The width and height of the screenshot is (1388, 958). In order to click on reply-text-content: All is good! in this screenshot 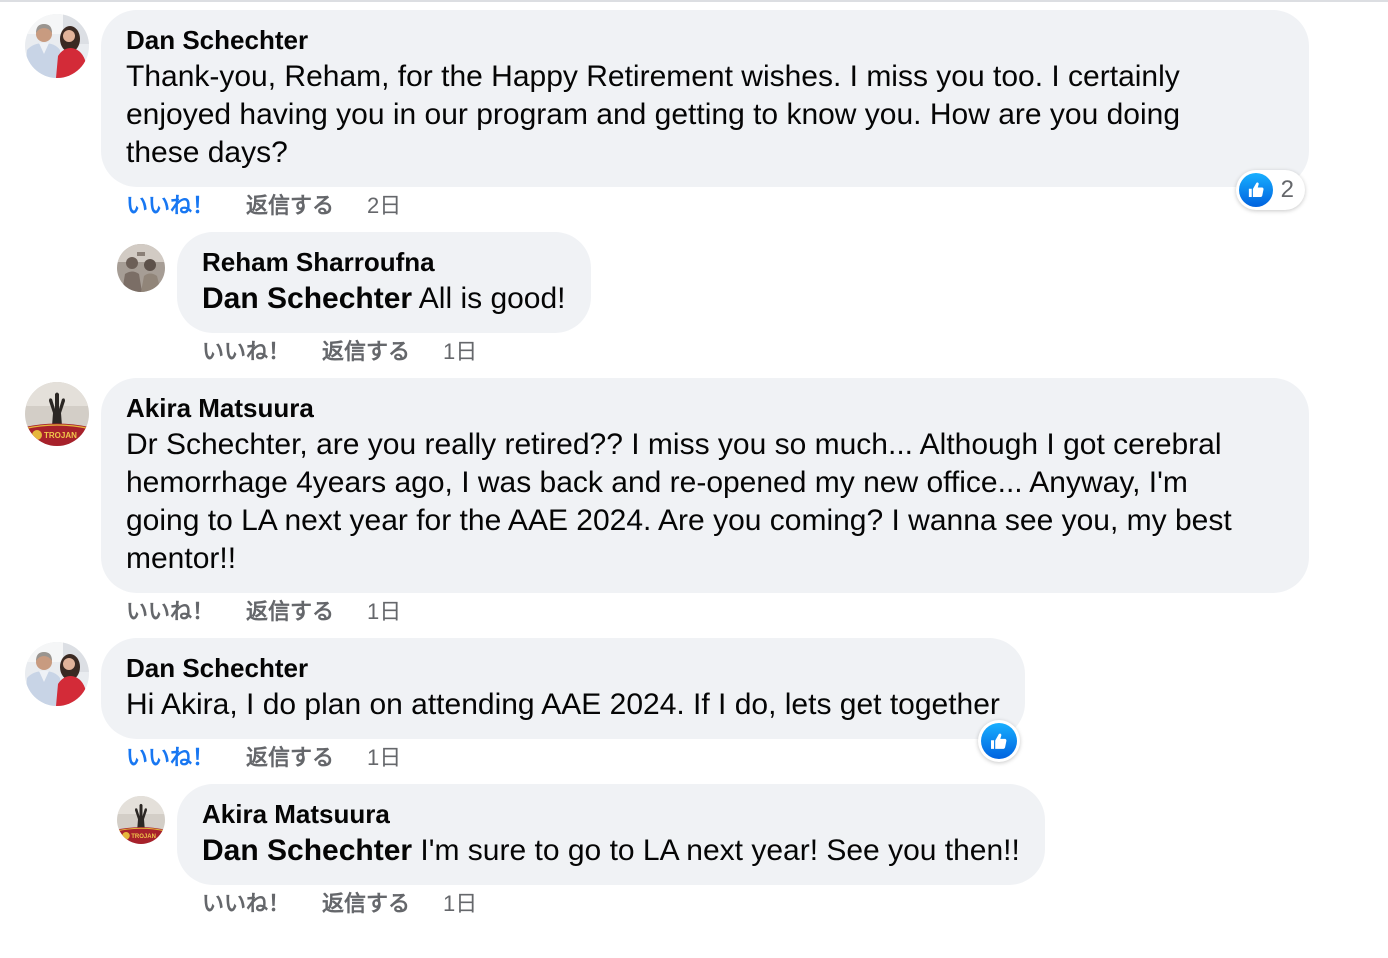, I will do `click(492, 298)`.